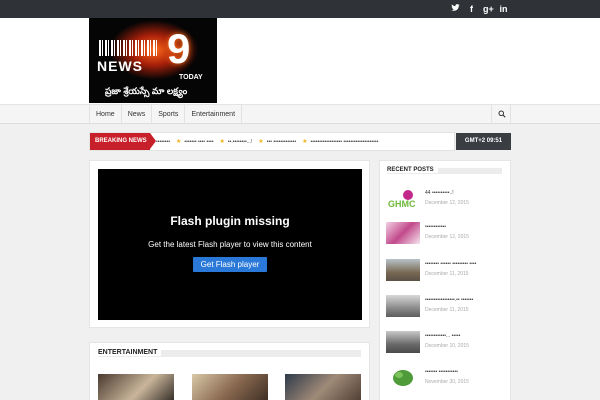  Describe the element at coordinates (137, 114) in the screenshot. I see `nav-item-news: News` at that location.